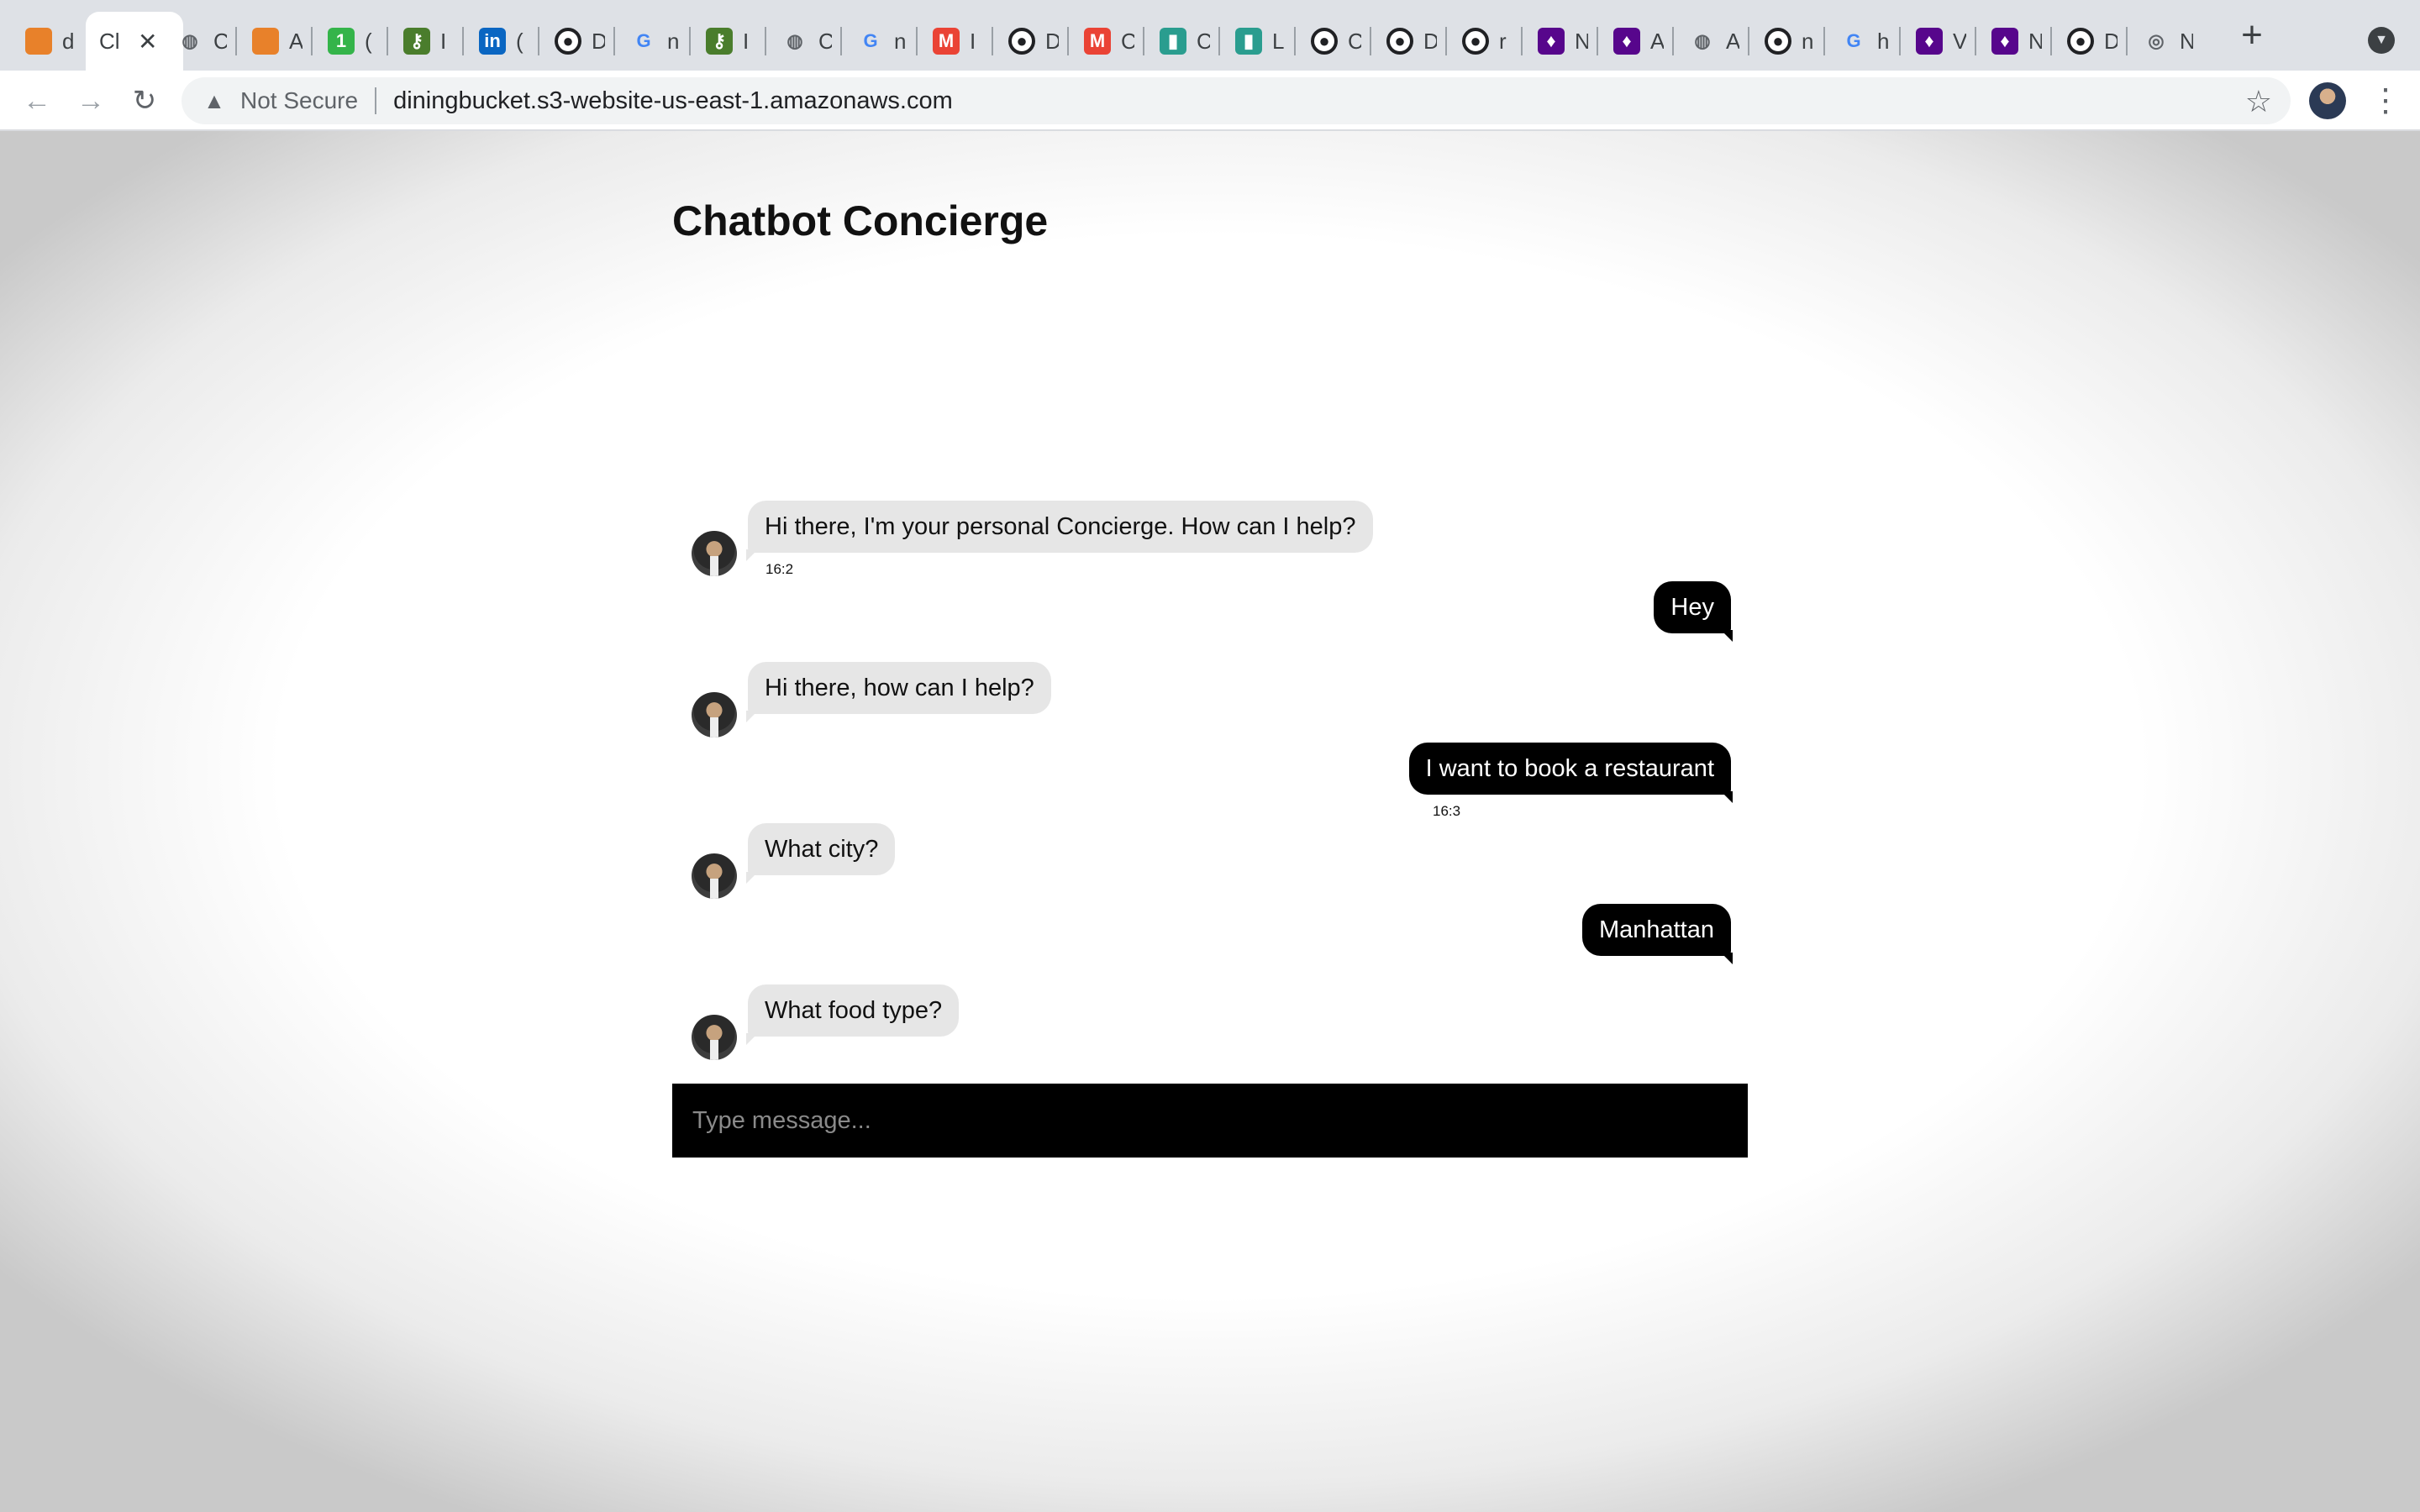 The image size is (2420, 1512). I want to click on browser-tab: ▮ L, so click(1258, 41).